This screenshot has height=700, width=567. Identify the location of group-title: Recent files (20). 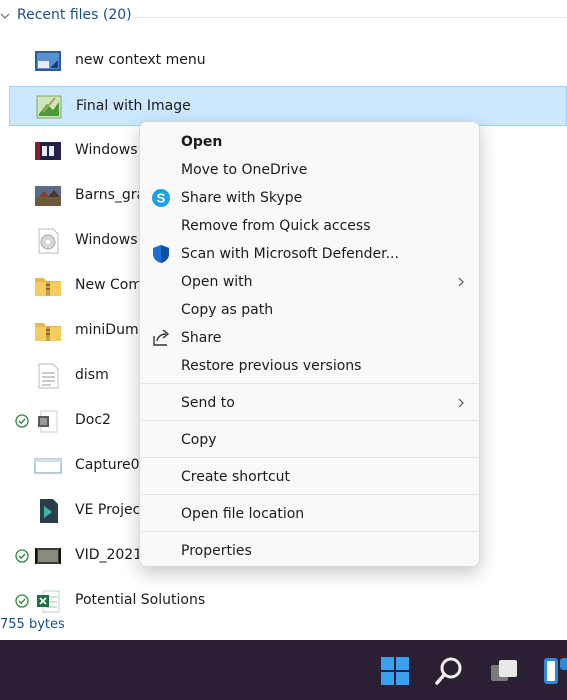
(74, 15).